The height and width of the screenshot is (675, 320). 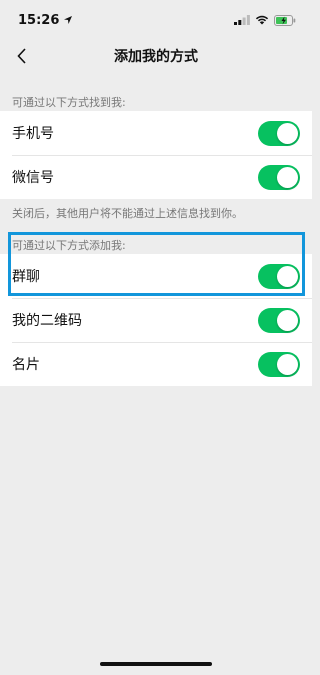 What do you see at coordinates (156, 20) in the screenshot?
I see `status-bar: 15:26` at bounding box center [156, 20].